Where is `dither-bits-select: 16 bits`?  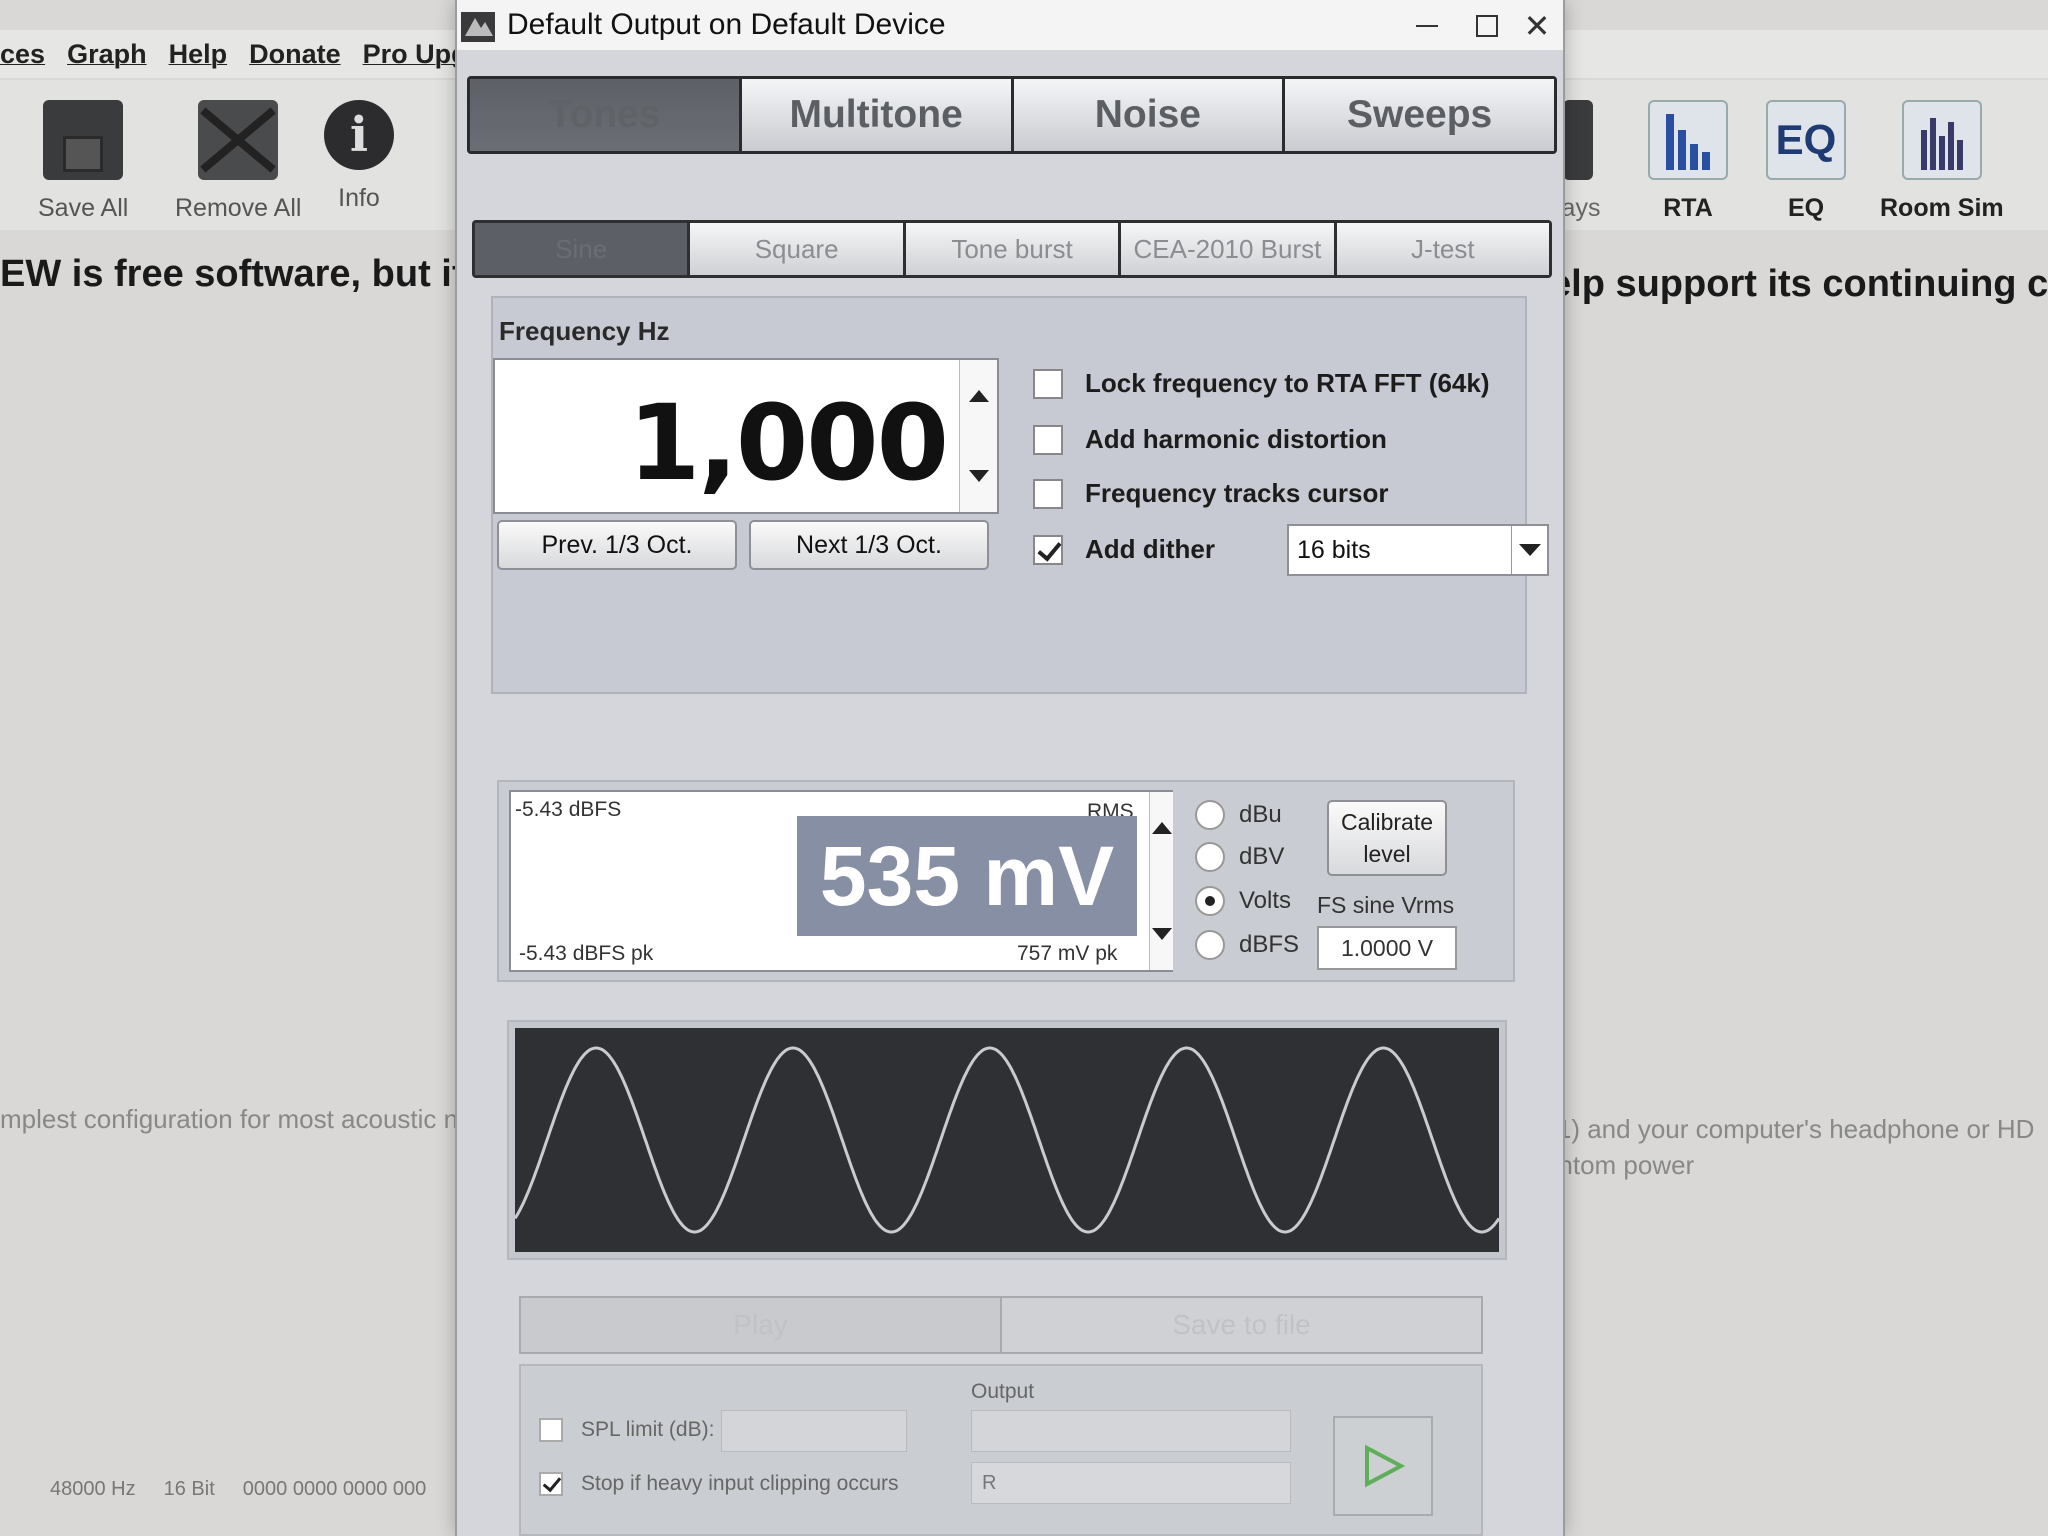
dither-bits-select: 16 bits is located at coordinates (1418, 550).